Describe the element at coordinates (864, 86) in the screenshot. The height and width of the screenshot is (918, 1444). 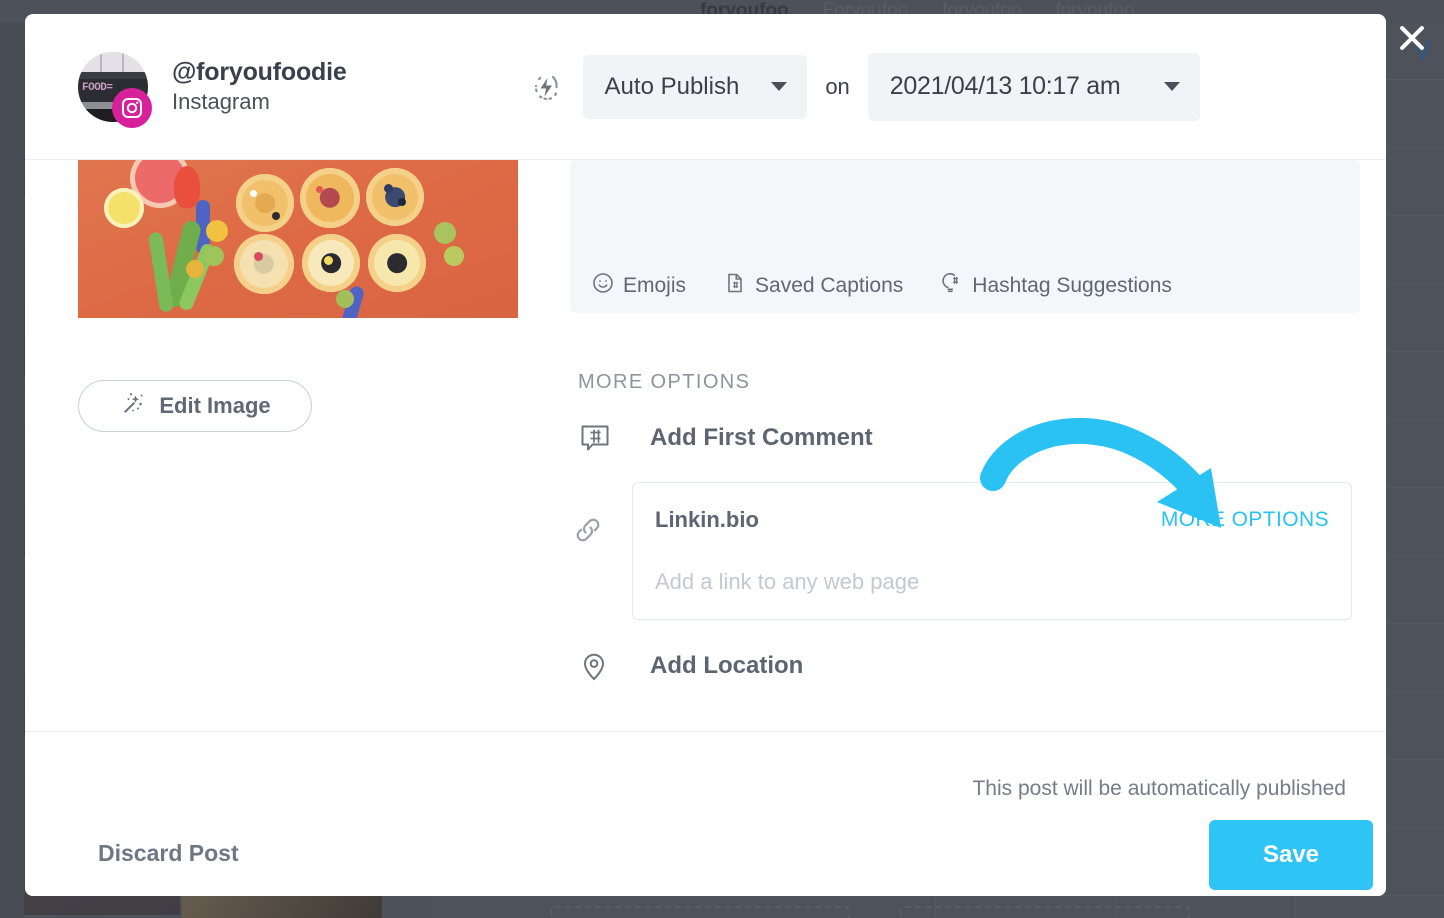
I see `publish-controls: Auto Publish on 2021/04/13 10:17 am` at that location.